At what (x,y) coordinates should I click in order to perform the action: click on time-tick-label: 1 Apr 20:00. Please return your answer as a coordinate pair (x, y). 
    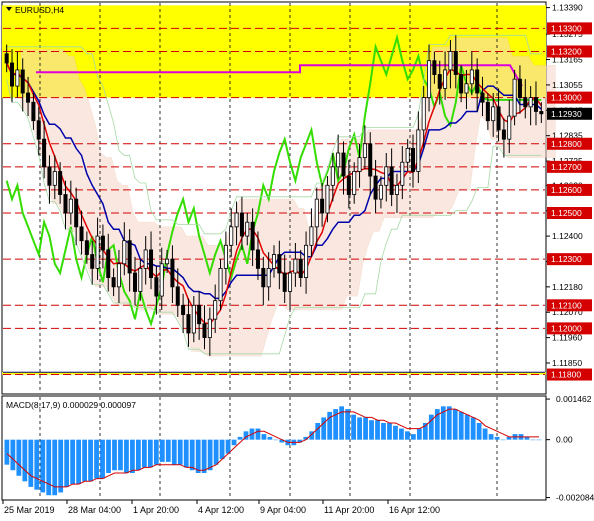
    Looking at the image, I should click on (156, 510).